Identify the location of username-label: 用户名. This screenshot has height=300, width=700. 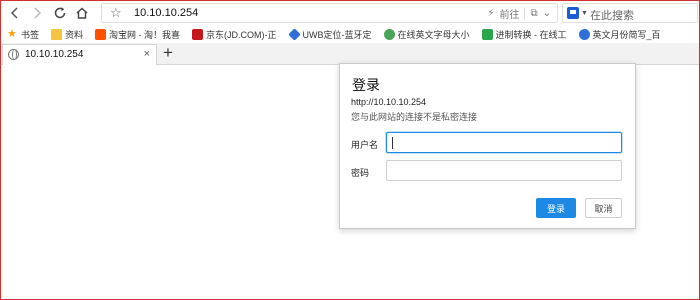
(365, 145).